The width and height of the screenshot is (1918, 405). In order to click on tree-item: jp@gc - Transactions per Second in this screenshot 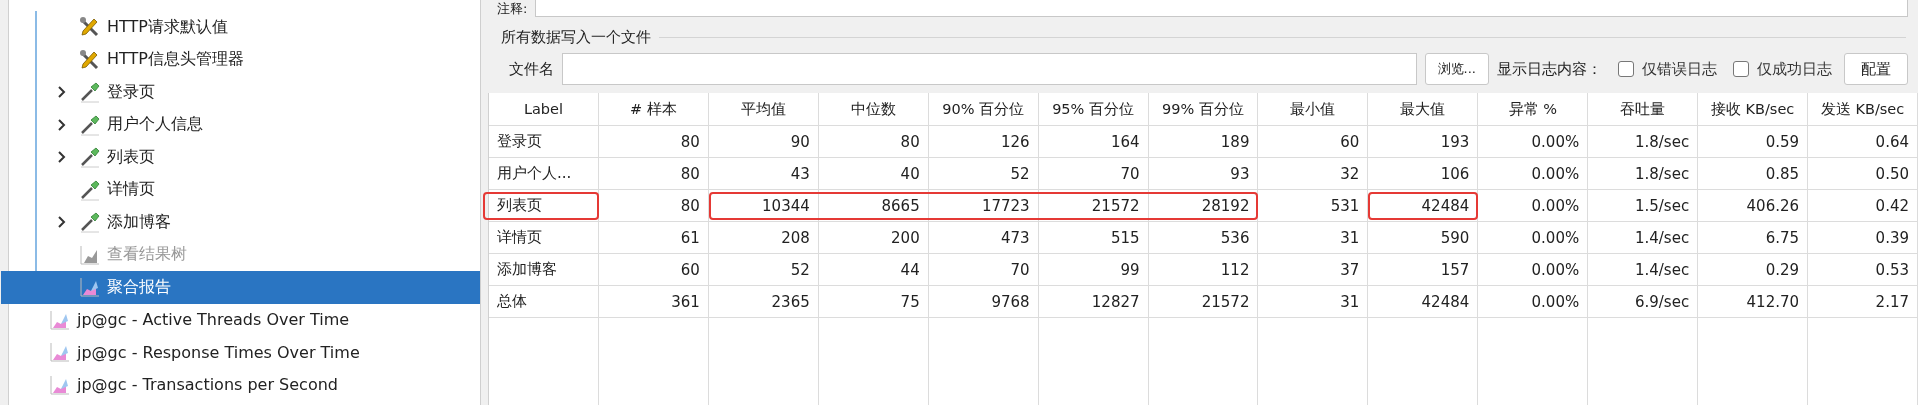, I will do `click(244, 384)`.